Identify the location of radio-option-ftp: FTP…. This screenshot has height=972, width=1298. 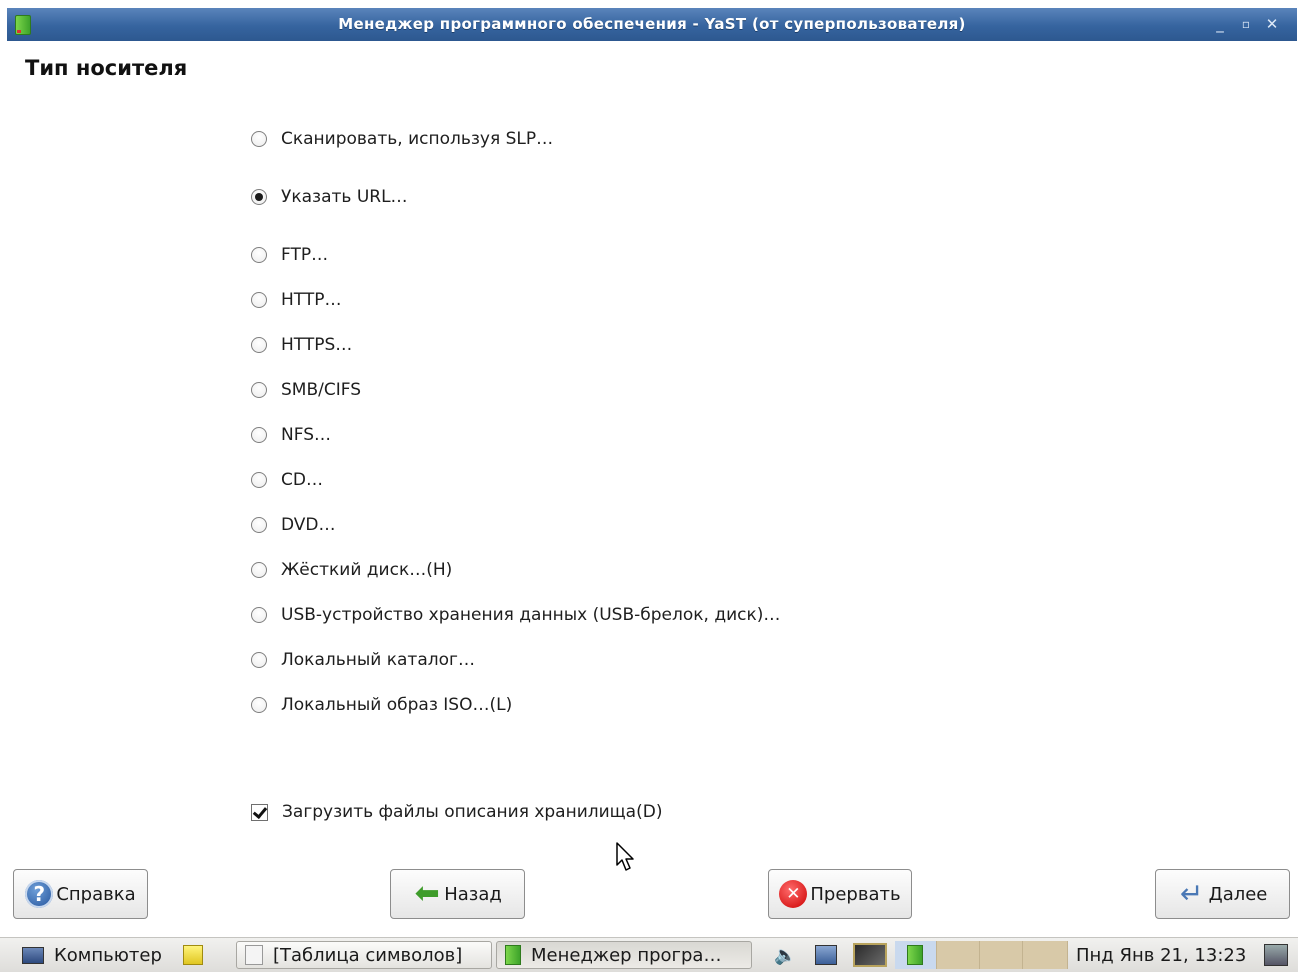
(289, 255).